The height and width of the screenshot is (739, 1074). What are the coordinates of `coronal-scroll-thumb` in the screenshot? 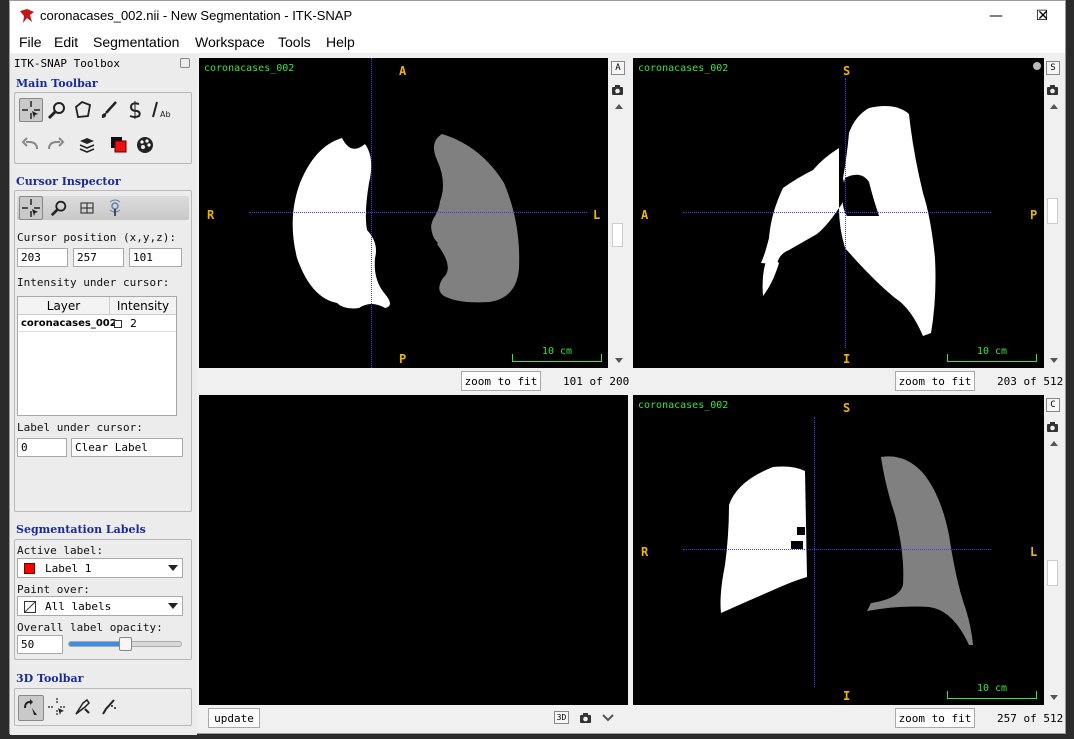 It's located at (1052, 573).